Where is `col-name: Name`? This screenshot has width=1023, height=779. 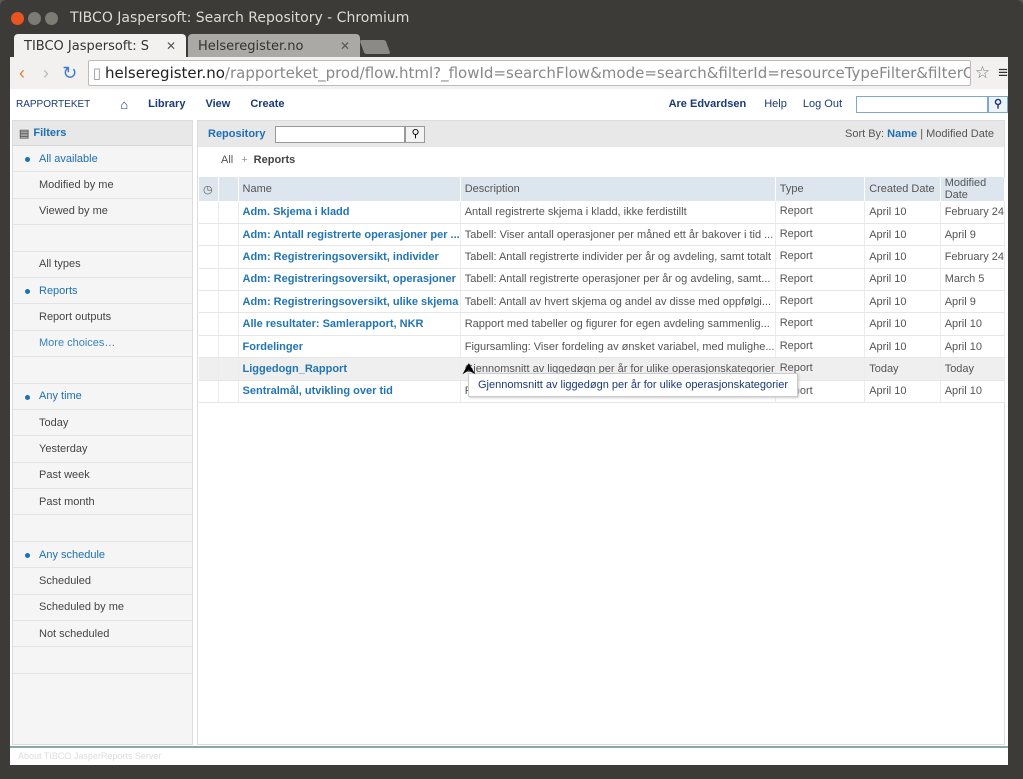
col-name: Name is located at coordinates (349, 189).